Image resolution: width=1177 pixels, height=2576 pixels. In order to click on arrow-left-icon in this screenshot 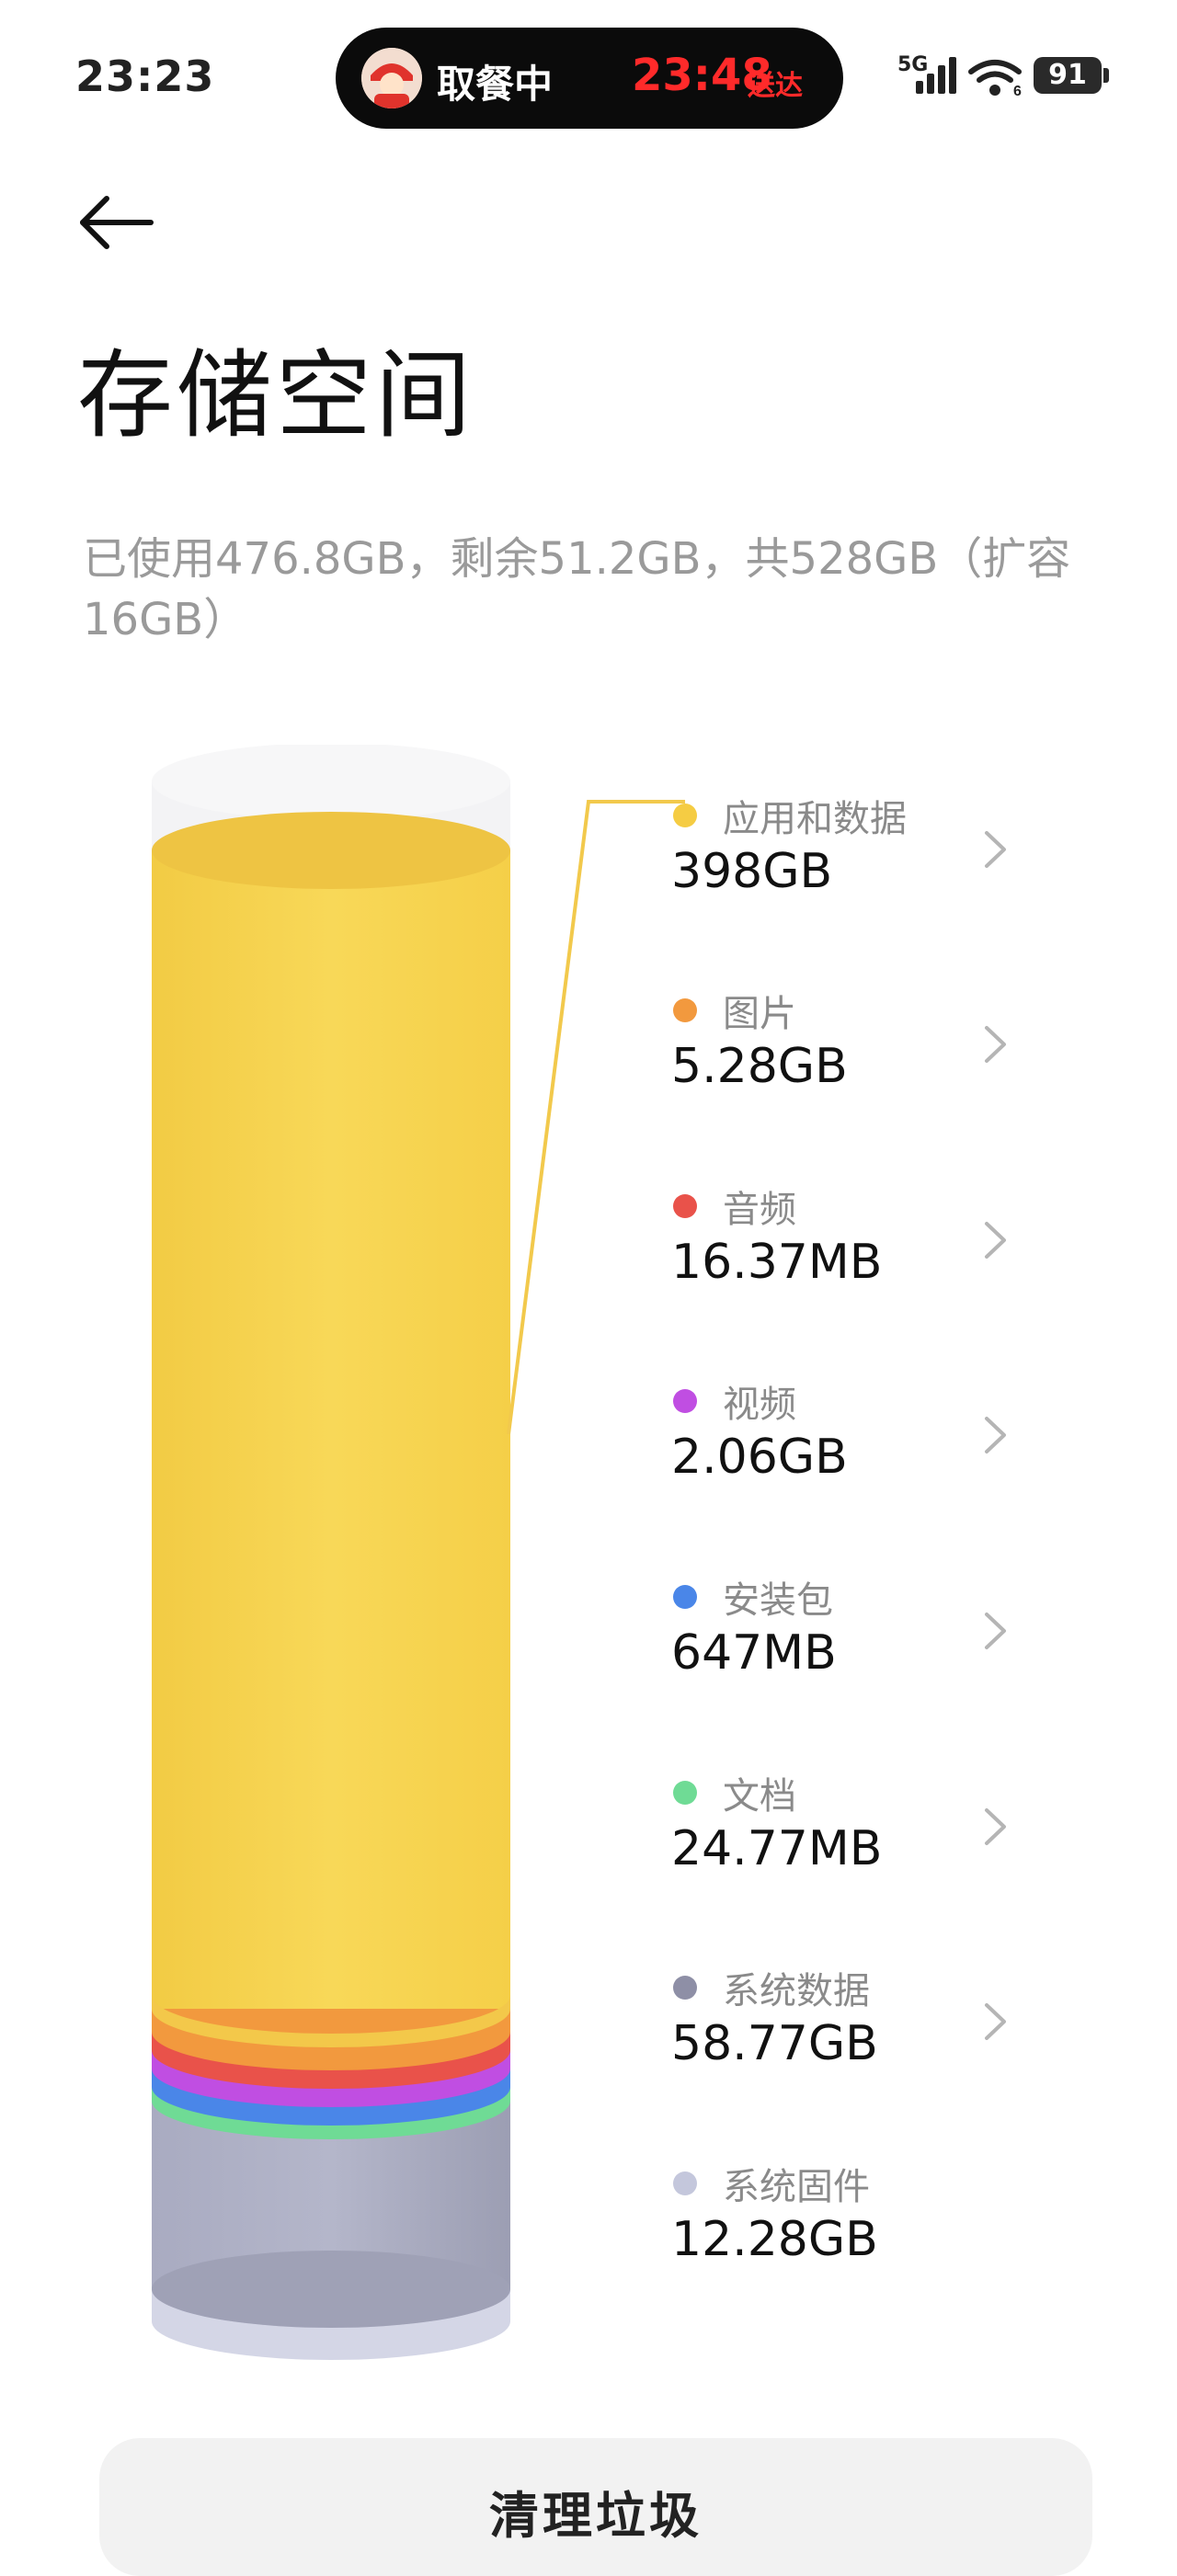, I will do `click(117, 222)`.